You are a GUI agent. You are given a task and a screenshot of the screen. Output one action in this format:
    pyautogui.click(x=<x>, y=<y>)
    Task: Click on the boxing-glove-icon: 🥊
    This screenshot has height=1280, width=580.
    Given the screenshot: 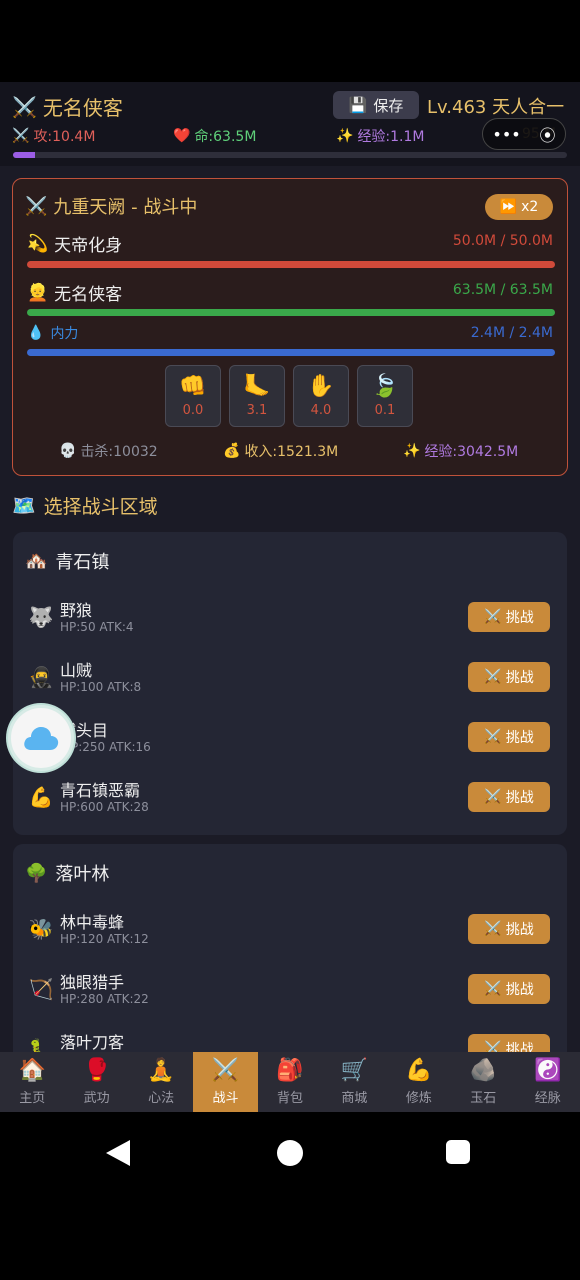 What is the action you would take?
    pyautogui.click(x=96, y=1070)
    